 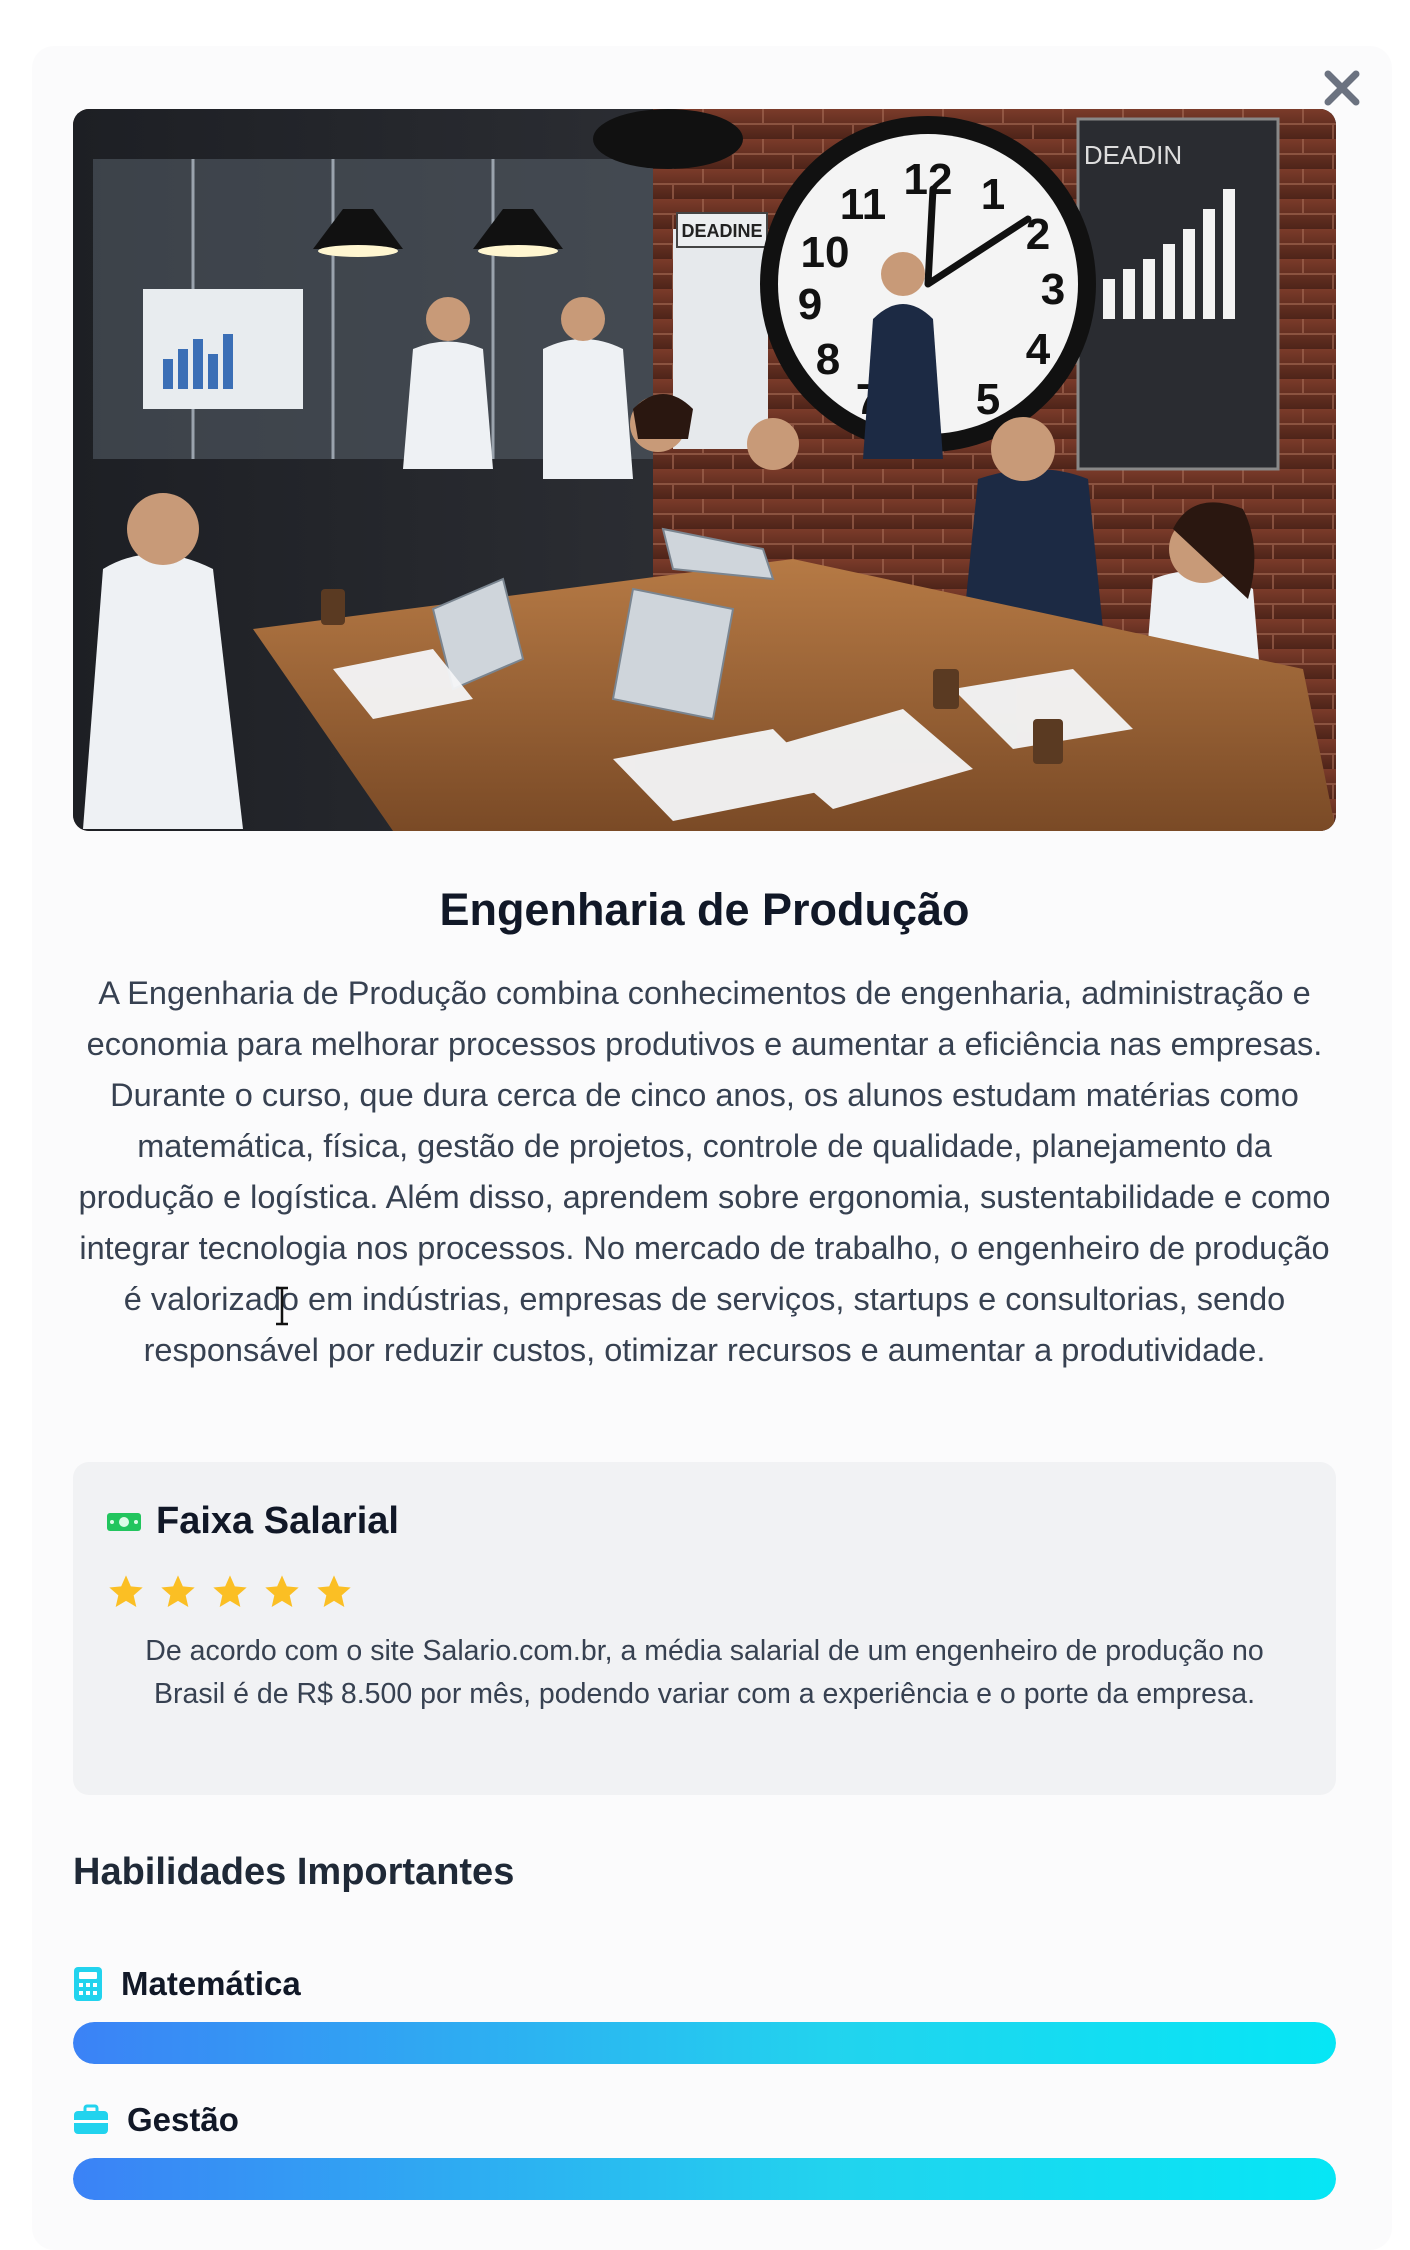 I want to click on svg-text: DEADINE, so click(x=721, y=231).